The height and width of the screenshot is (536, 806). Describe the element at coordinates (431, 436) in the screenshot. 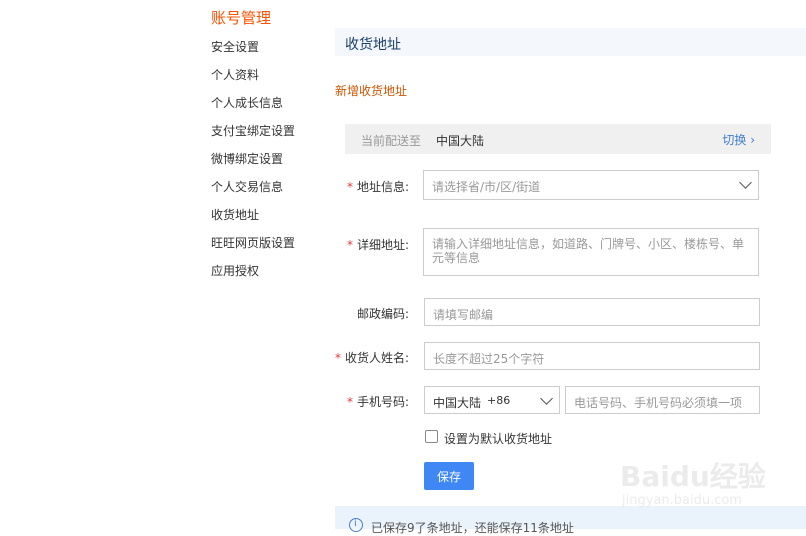

I see `default-address-checkbox` at that location.